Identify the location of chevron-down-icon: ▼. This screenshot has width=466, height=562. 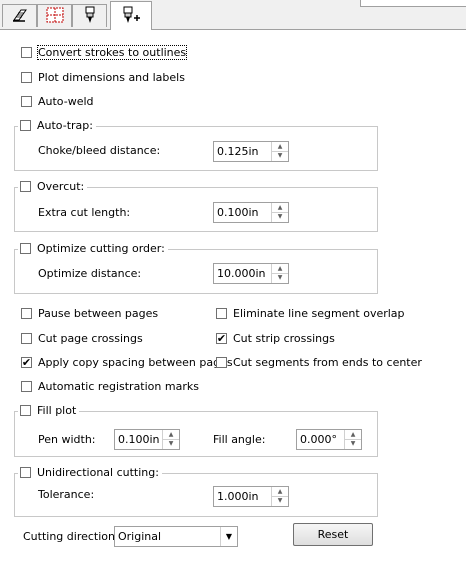
(228, 536).